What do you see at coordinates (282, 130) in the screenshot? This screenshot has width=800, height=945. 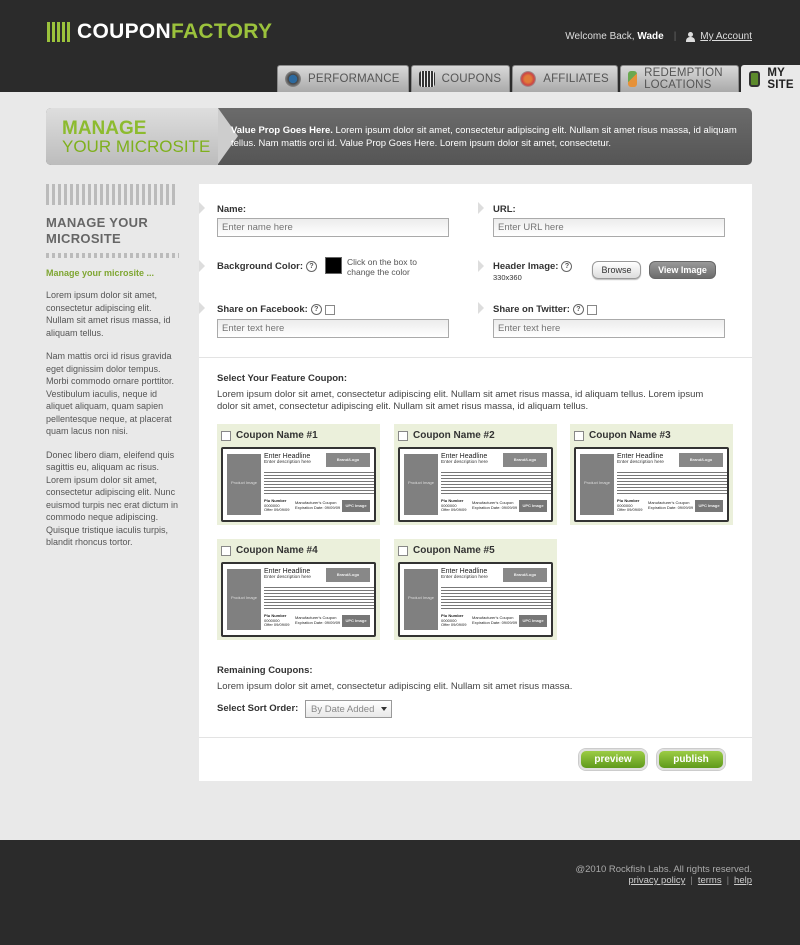 I see `value-prop-heading: Value Prop Goes Here.` at bounding box center [282, 130].